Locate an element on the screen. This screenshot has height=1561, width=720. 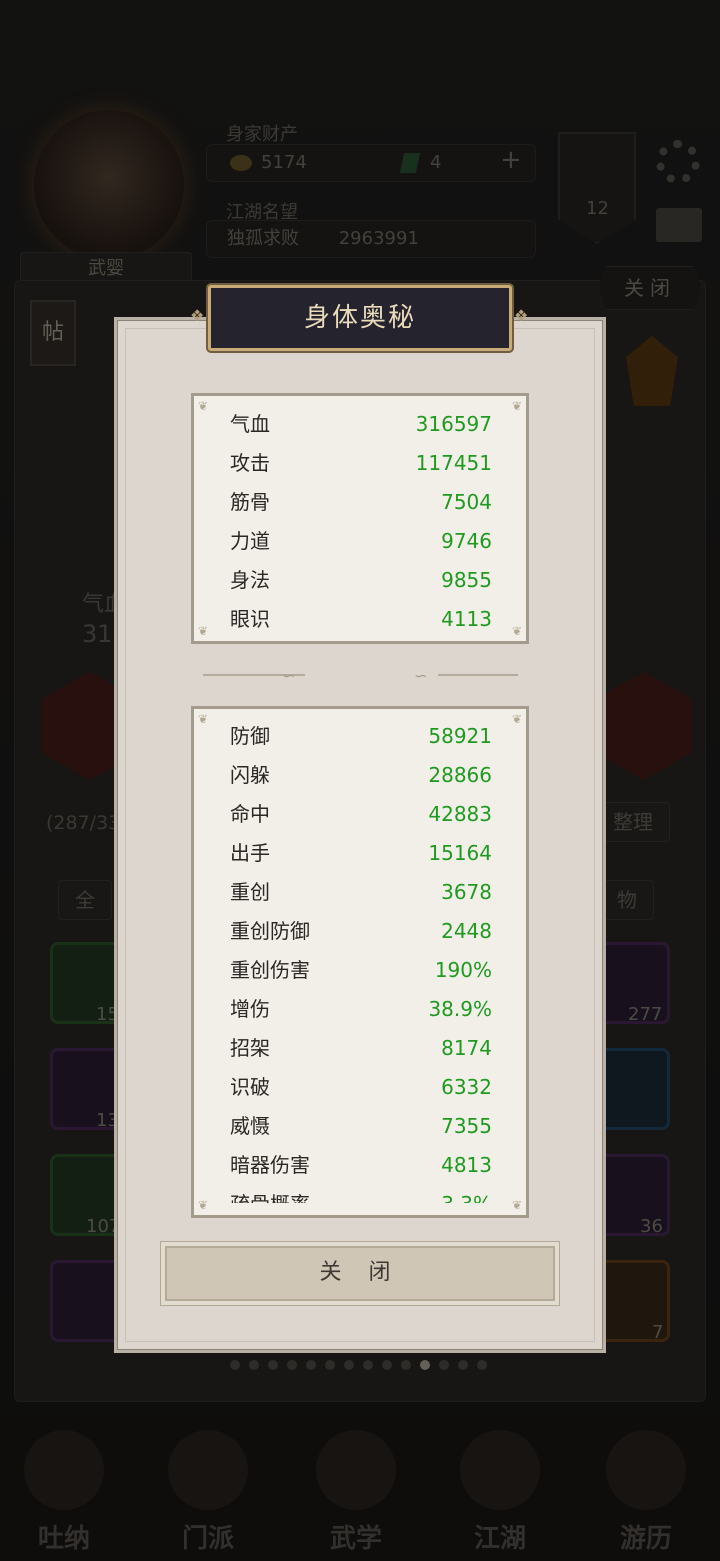
stat-row: 攻击 117451 is located at coordinates (361, 463).